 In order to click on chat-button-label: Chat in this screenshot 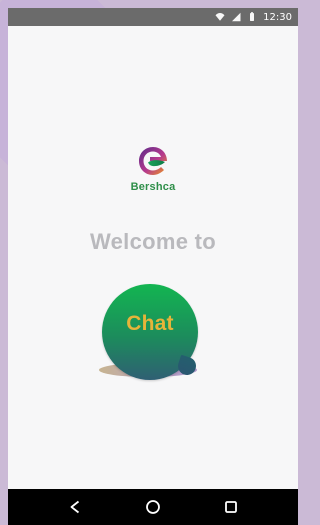, I will do `click(150, 324)`.